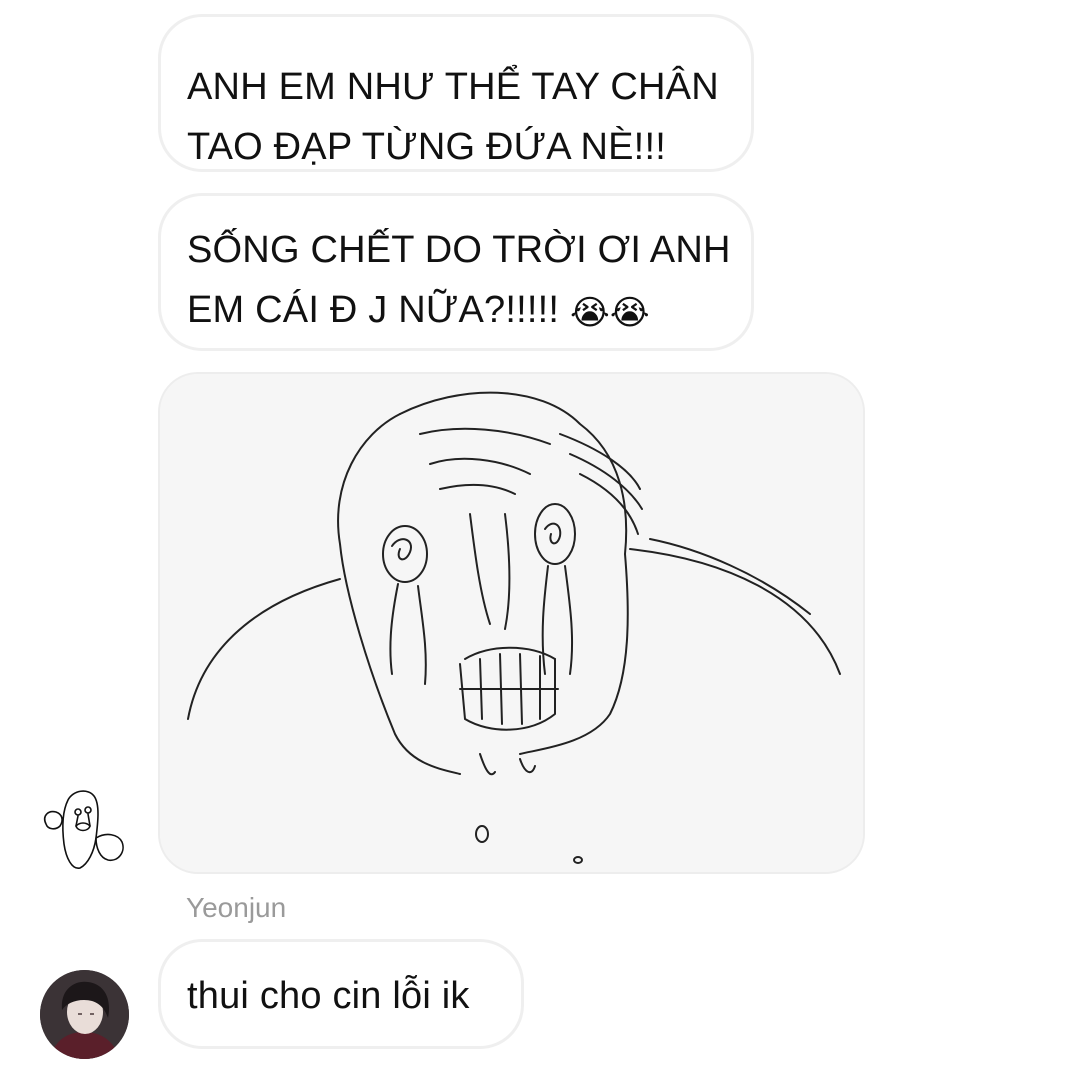 This screenshot has height=1071, width=1080. What do you see at coordinates (426, 147) in the screenshot?
I see `message-text-line: TAO ĐẠP TỪNG ĐỨA NÈ!!!` at bounding box center [426, 147].